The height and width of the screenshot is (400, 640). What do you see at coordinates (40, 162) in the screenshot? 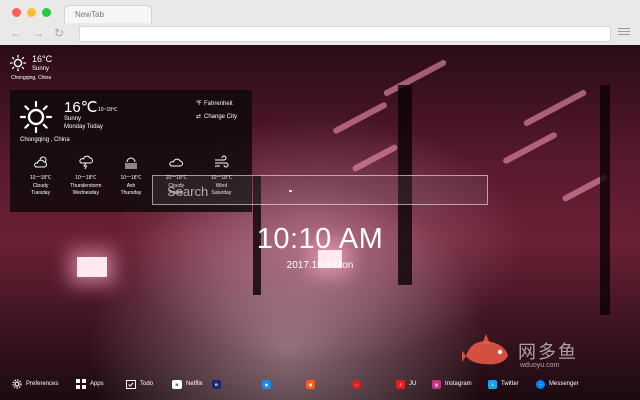
I see `partly-cloudy-icon` at bounding box center [40, 162].